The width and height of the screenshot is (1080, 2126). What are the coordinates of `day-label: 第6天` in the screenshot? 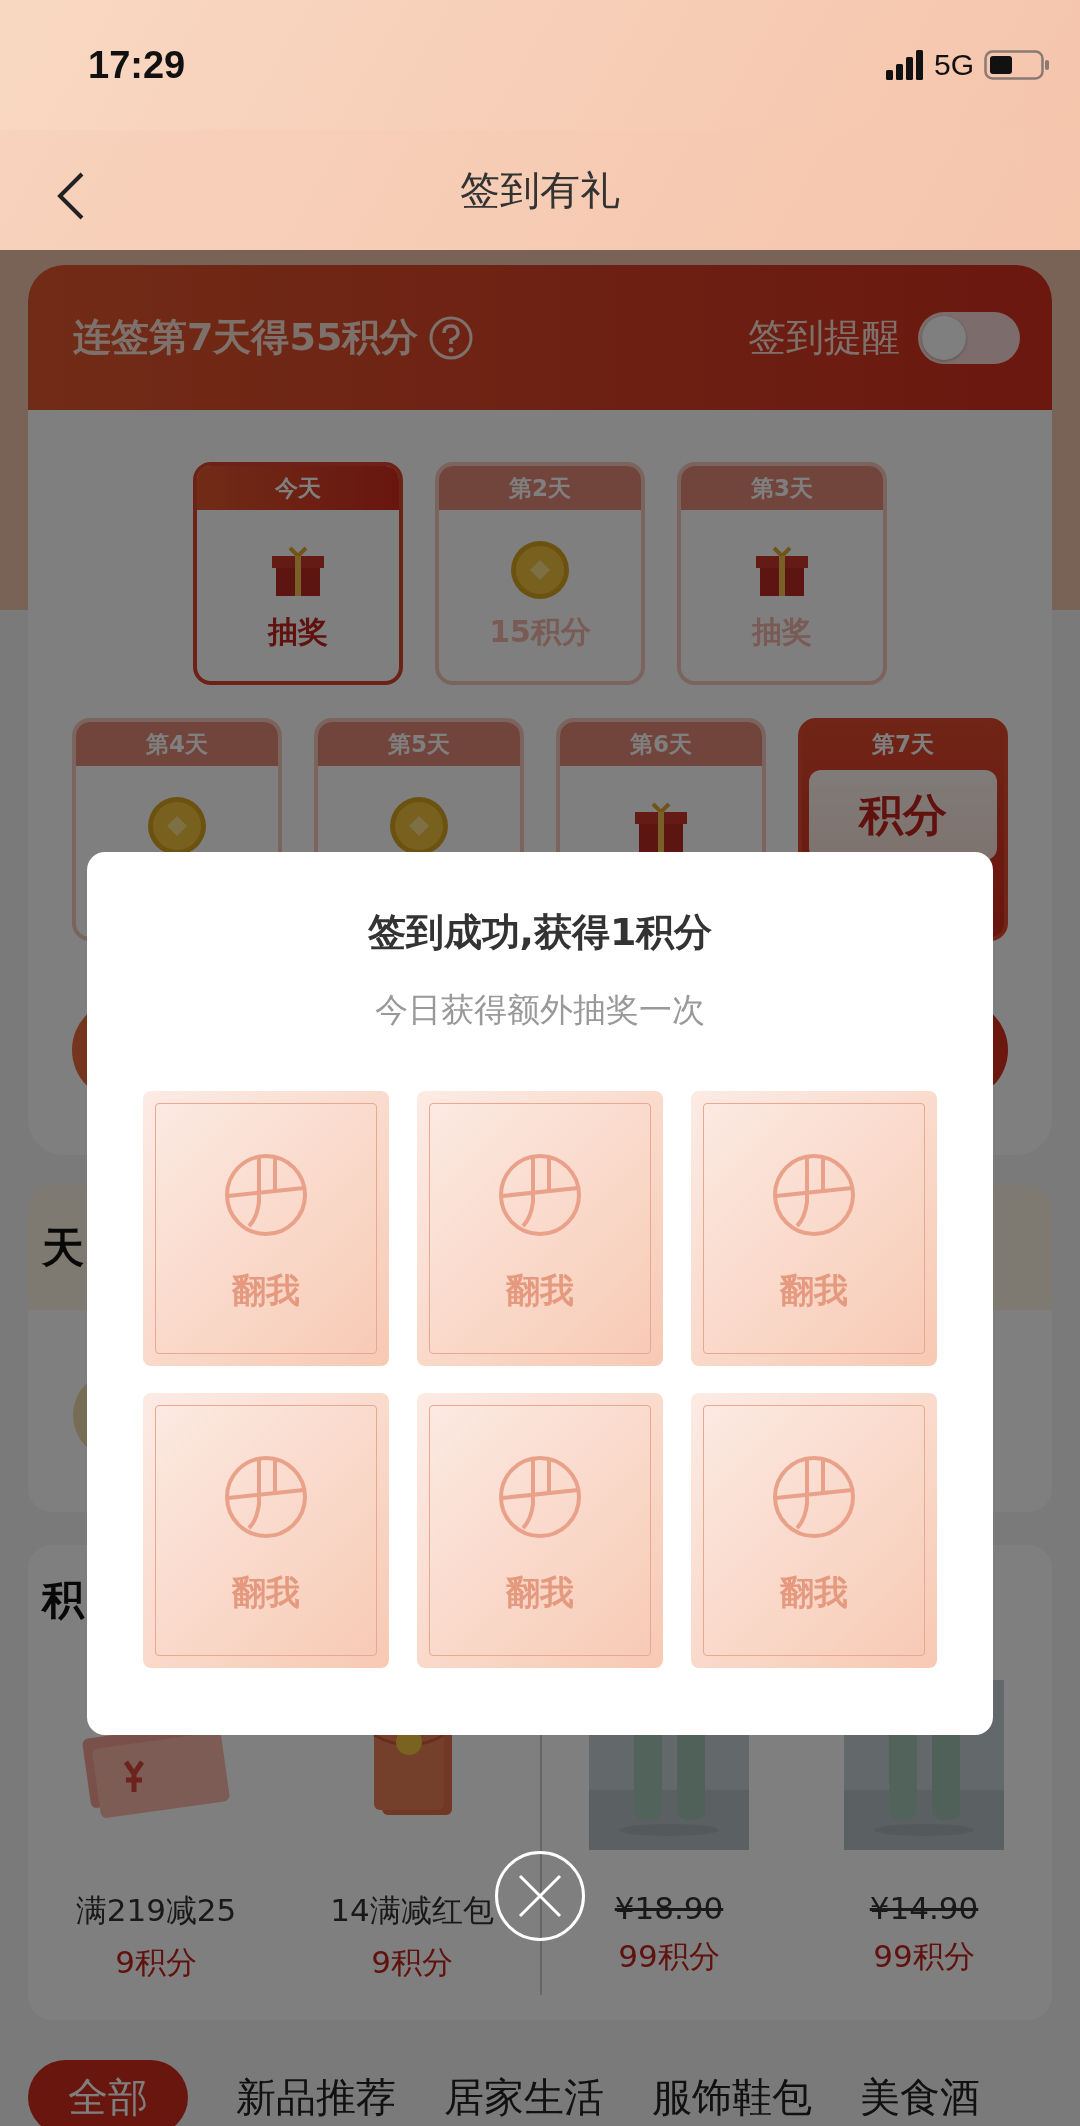 It's located at (661, 744).